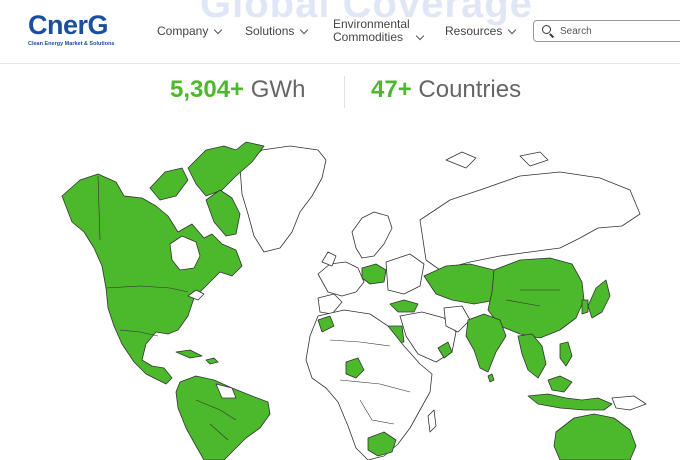  I want to click on stat-energy: 5,304+ GWh, so click(237, 90).